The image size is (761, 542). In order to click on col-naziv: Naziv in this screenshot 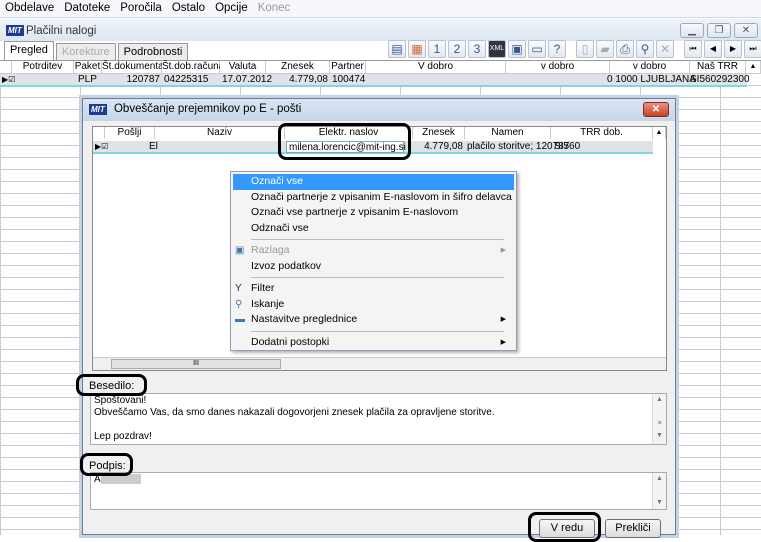, I will do `click(220, 133)`.